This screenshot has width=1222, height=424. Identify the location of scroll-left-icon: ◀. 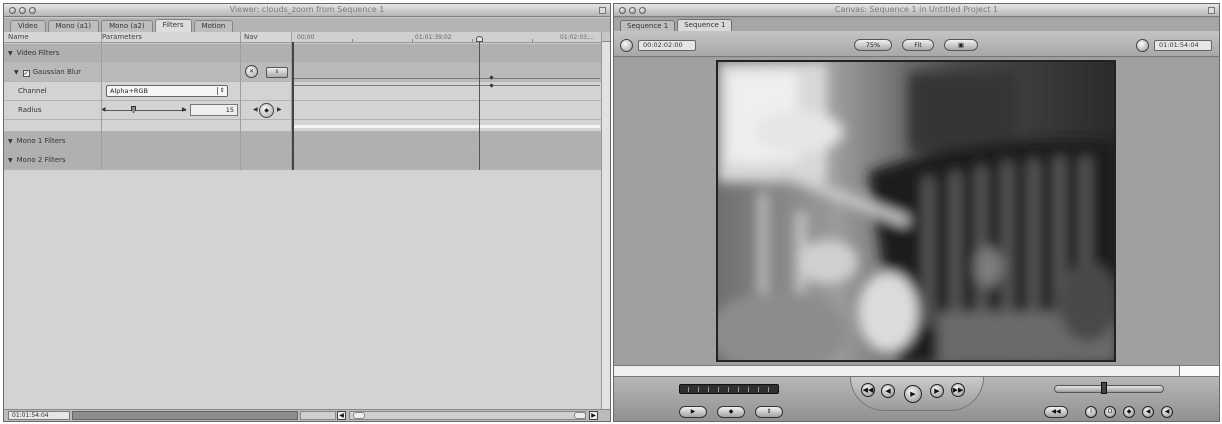
(341, 415).